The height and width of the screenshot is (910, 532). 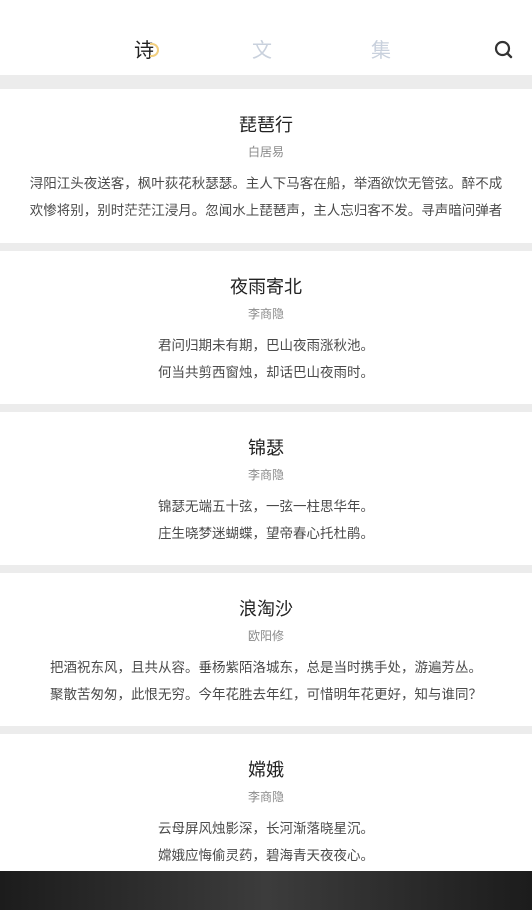 I want to click on tab-prose: 文, so click(x=262, y=50).